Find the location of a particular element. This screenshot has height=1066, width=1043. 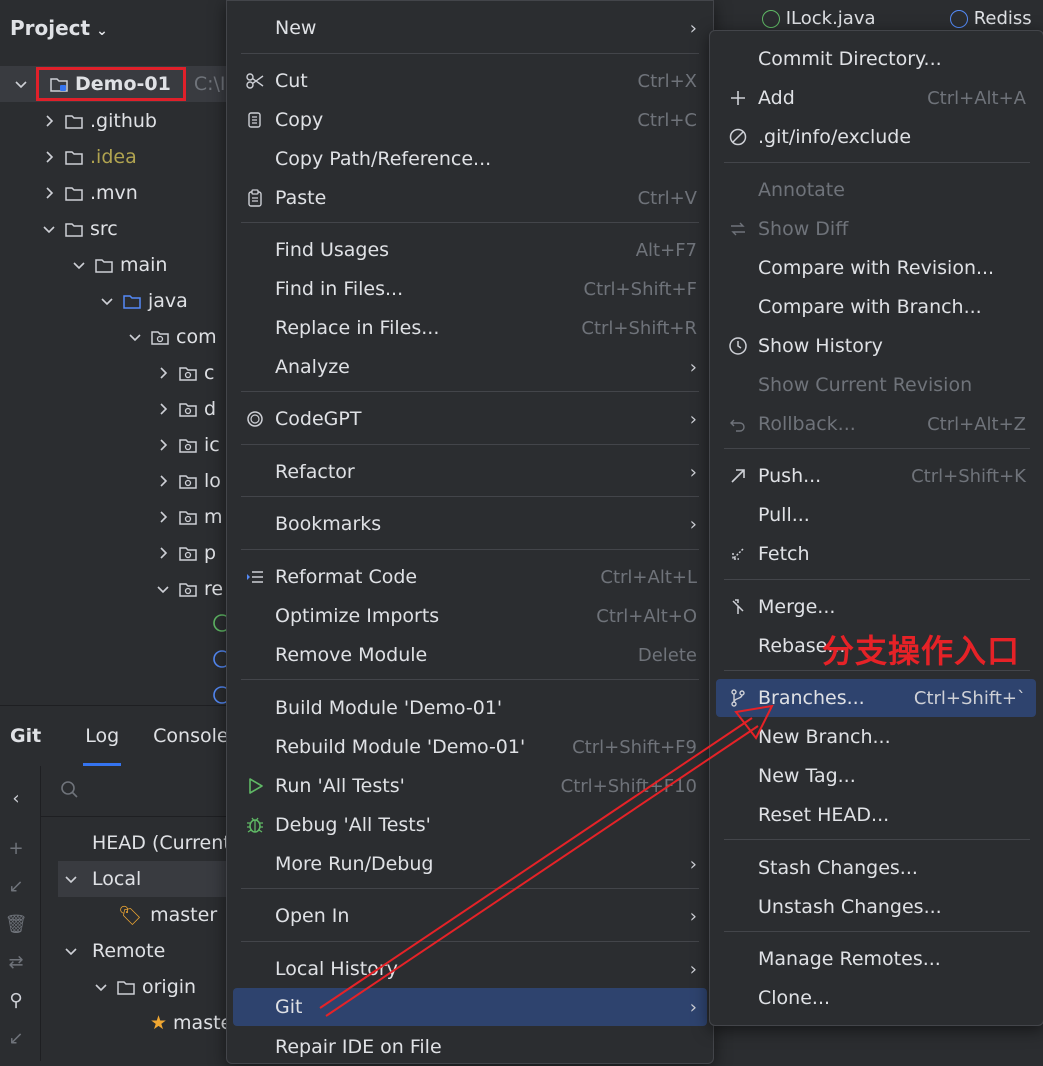

menu-item-add: Add Ctrl+Alt+A is located at coordinates (876, 98).